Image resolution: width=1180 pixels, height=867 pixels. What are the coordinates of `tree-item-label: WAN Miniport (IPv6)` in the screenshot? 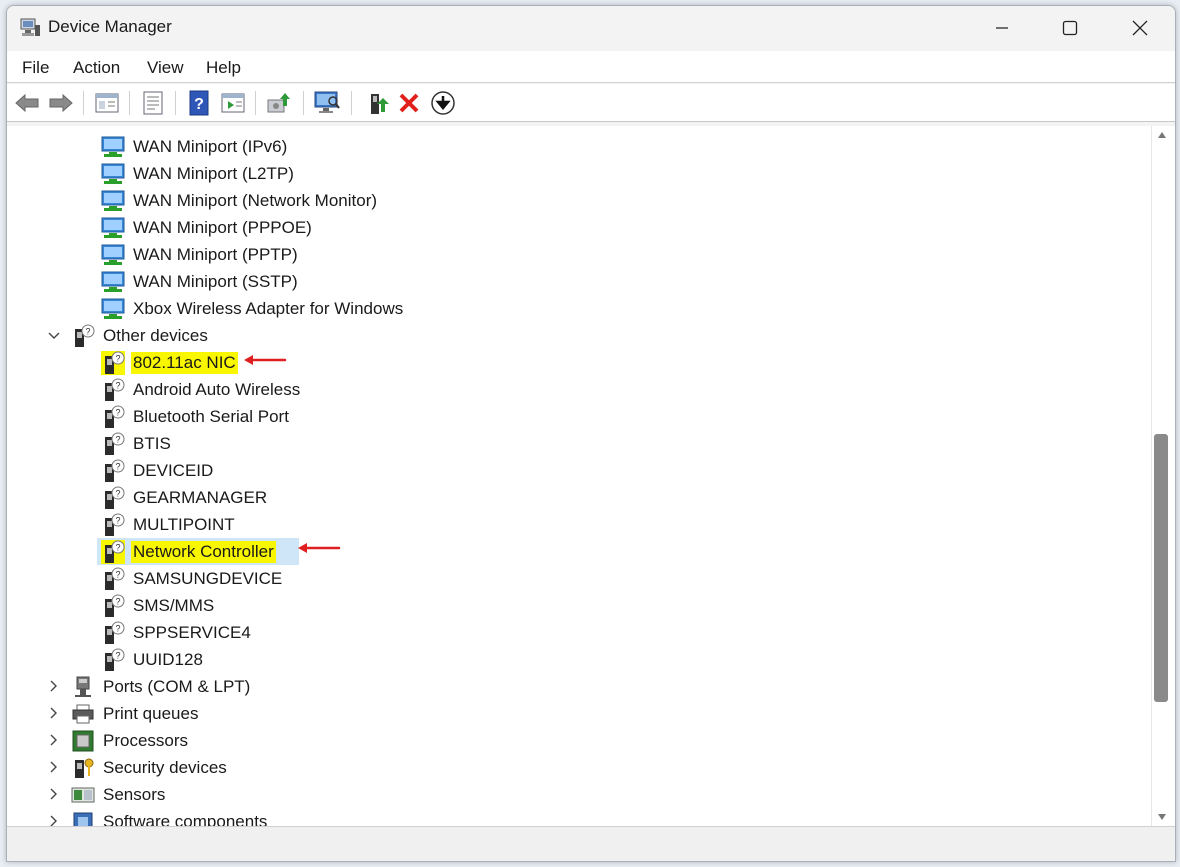 It's located at (210, 146).